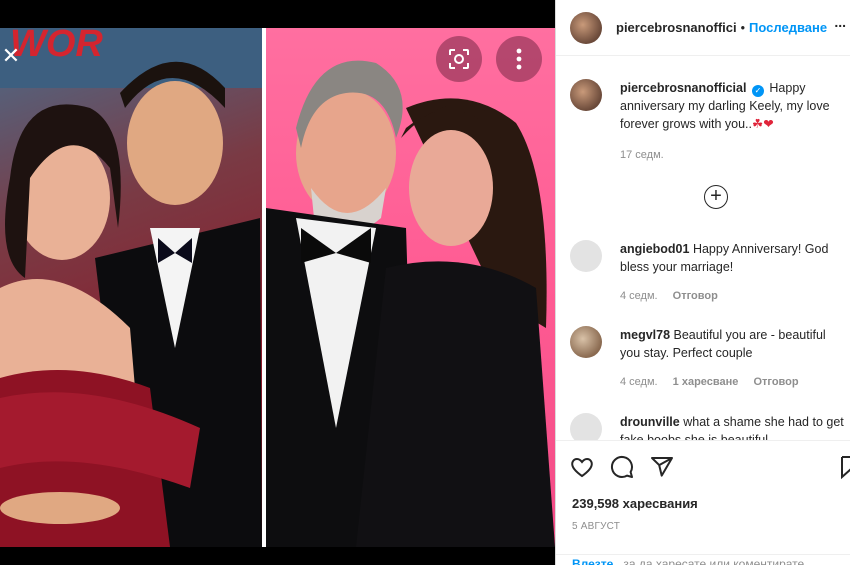  What do you see at coordinates (662, 467) in the screenshot?
I see `share-icon` at bounding box center [662, 467].